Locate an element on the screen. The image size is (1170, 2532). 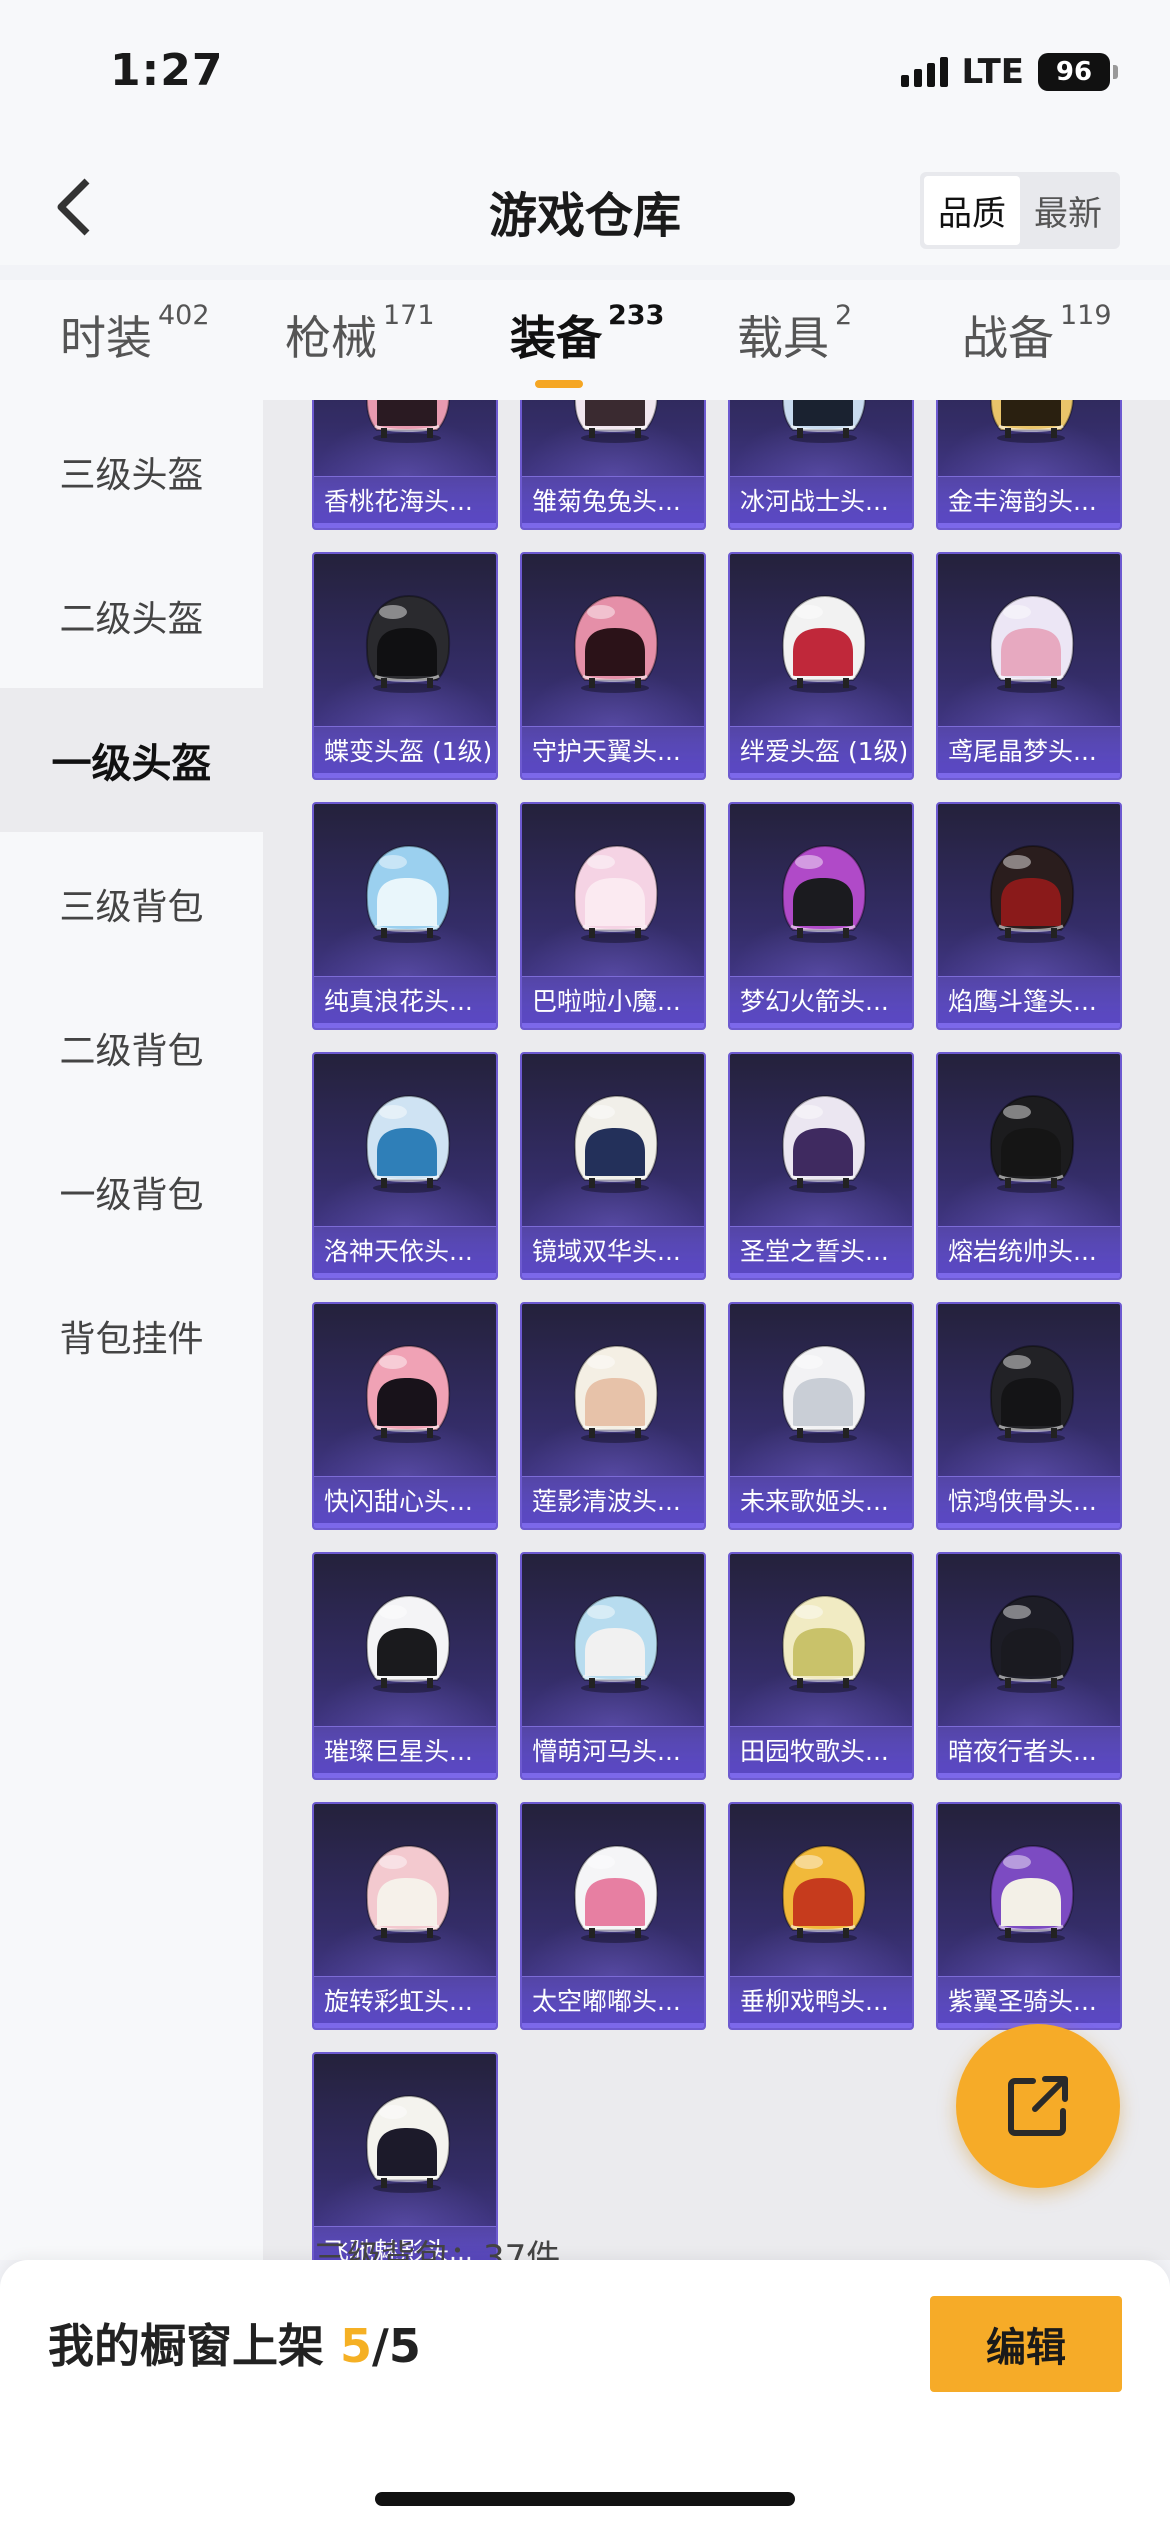
sidebar-item-level2-helmet: 二级头盔 is located at coordinates (131, 616).